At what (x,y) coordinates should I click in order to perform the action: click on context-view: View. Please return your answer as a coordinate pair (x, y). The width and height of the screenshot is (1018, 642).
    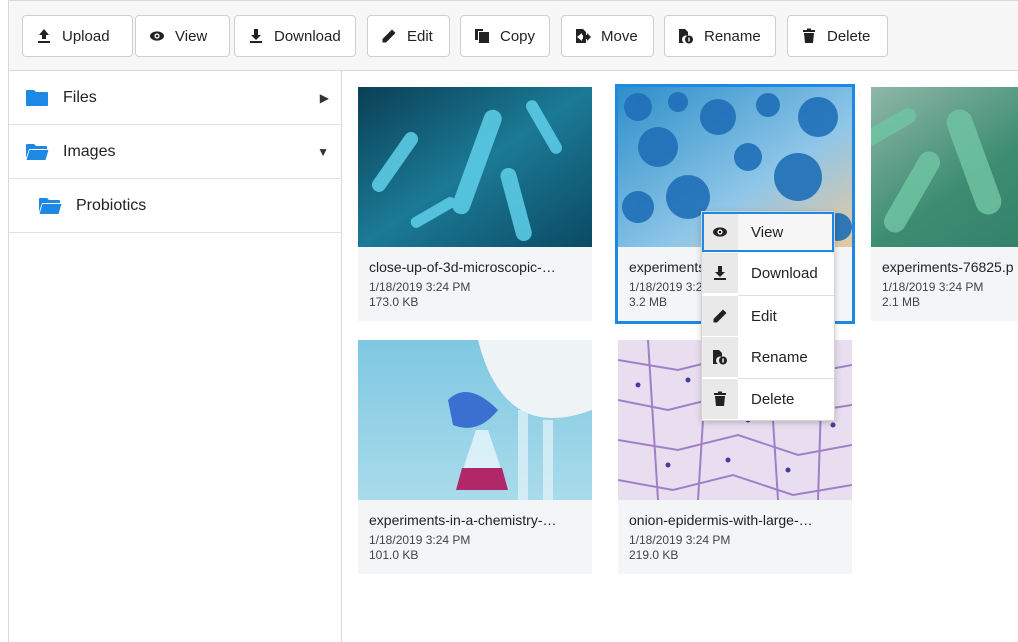
    Looking at the image, I should click on (768, 232).